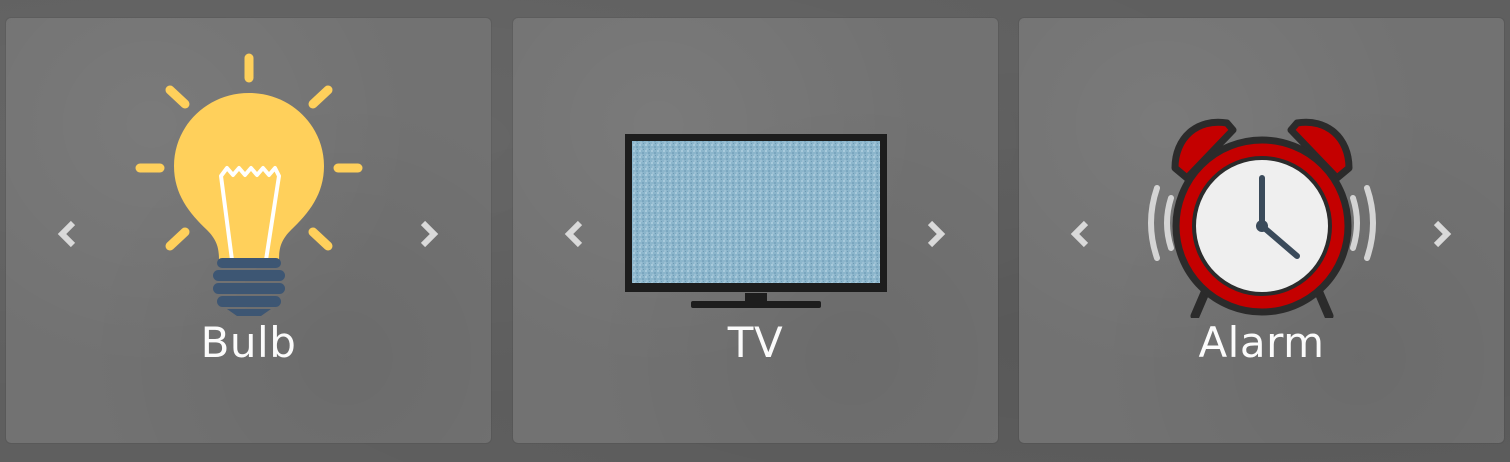 The height and width of the screenshot is (462, 1510). Describe the element at coordinates (1261, 342) in the screenshot. I see `device-label: Alarm` at that location.